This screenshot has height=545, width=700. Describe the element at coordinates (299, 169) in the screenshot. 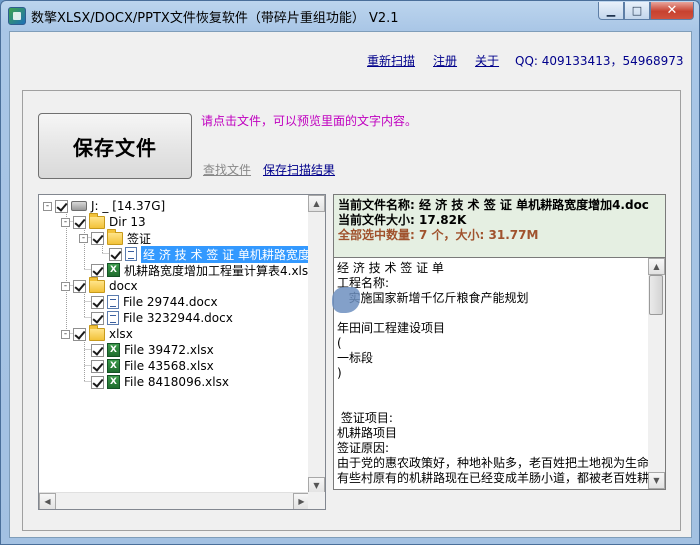

I see `save-scan-result-link: 保存扫描结果` at that location.